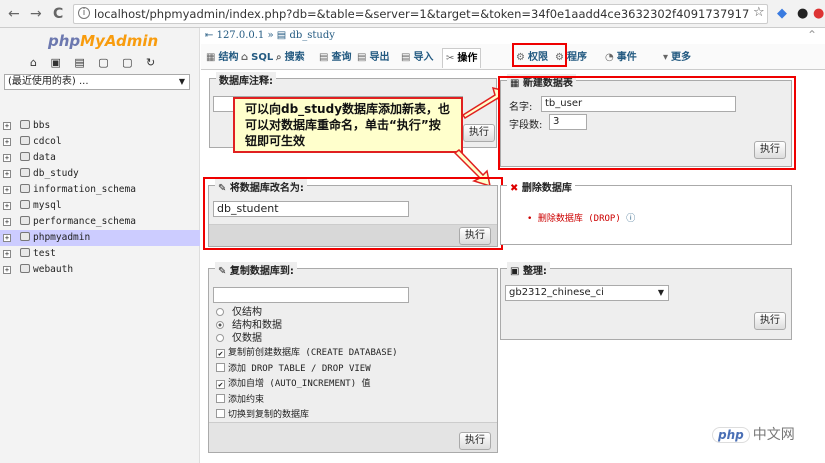 Image resolution: width=825 pixels, height=463 pixels. I want to click on copy-checkbox: ✔ 复制前创建数据库 (CREATE DATABASE), so click(307, 351).